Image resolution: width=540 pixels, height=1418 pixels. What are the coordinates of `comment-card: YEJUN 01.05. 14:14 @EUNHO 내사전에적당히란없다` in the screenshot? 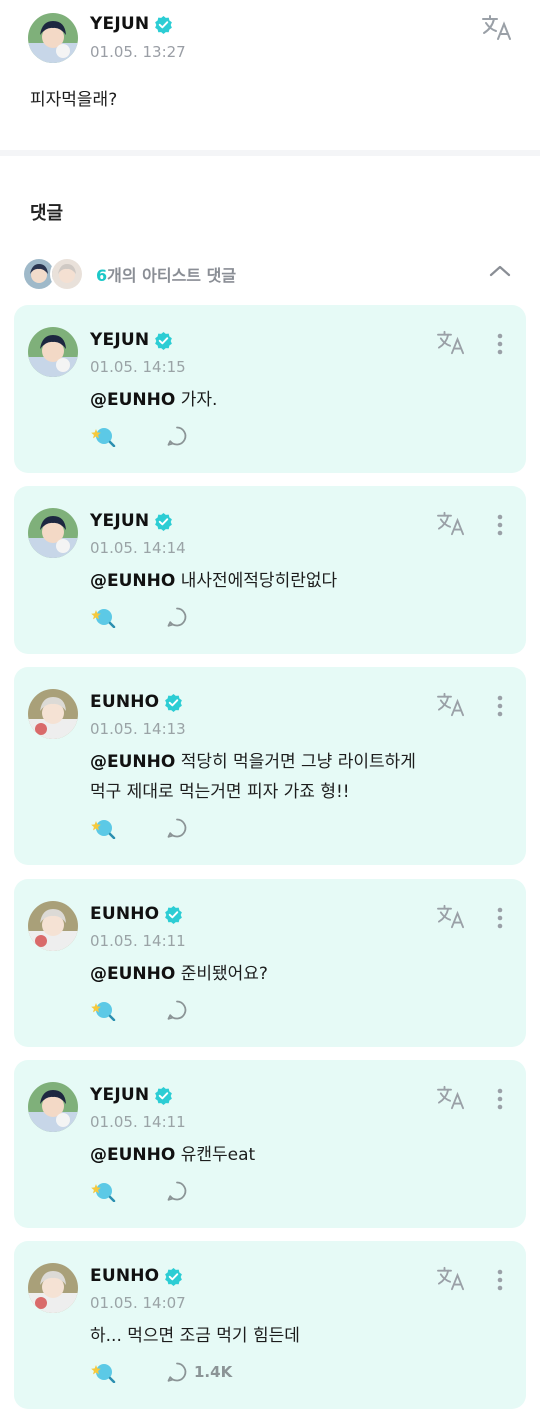 It's located at (270, 570).